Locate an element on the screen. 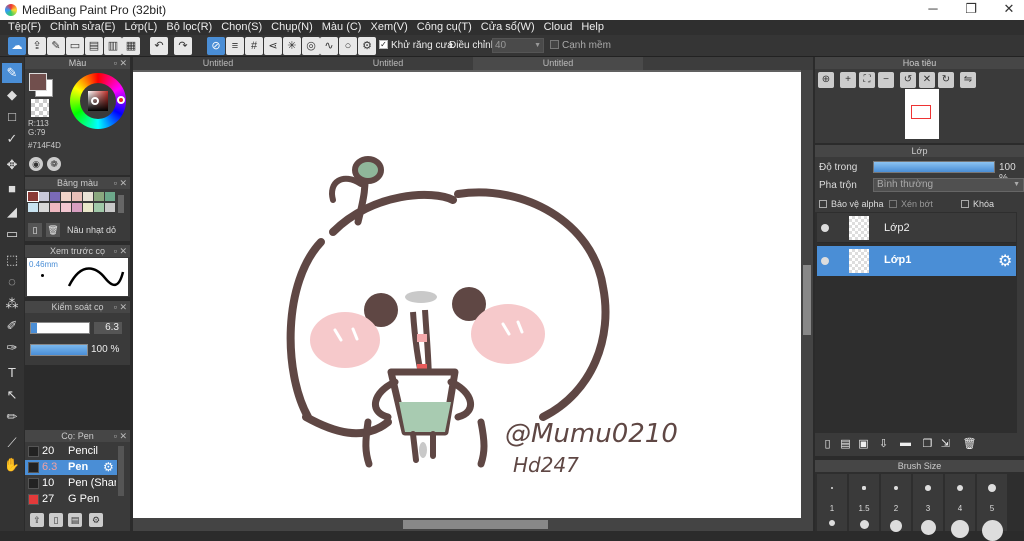  eyedropper-tool-icon: ⟋ is located at coordinates (12, 443).